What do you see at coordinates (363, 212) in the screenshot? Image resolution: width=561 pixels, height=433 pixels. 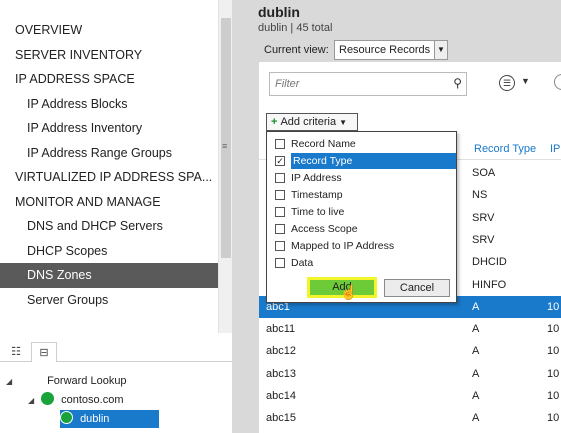 I see `criteria-option: Time to live` at bounding box center [363, 212].